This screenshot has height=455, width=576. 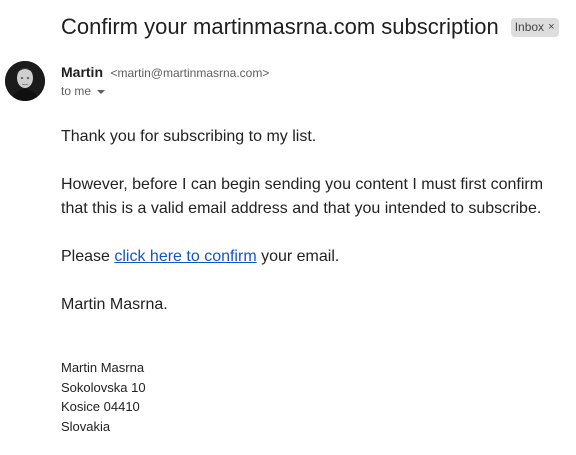 I want to click on sender-avatar, so click(x=25, y=81).